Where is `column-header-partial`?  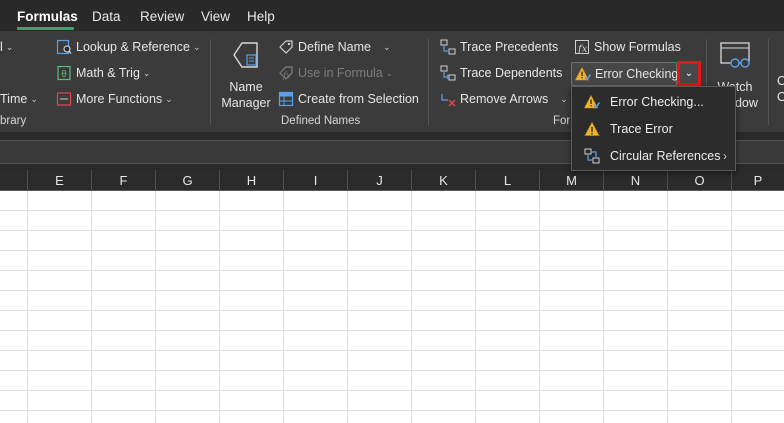 column-header-partial is located at coordinates (13, 180).